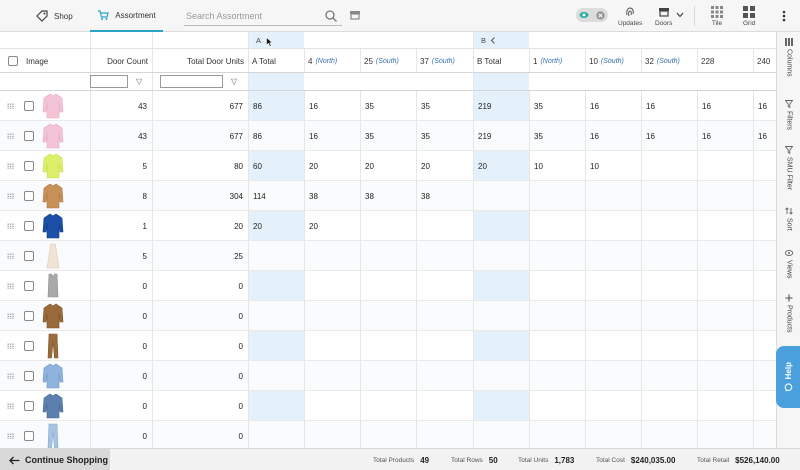  Describe the element at coordinates (557, 61) in the screenshot. I see `column-header-door-1: 1 (North)` at that location.